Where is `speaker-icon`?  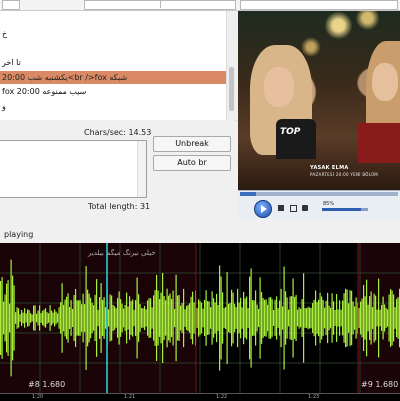 speaker-icon is located at coordinates (305, 208).